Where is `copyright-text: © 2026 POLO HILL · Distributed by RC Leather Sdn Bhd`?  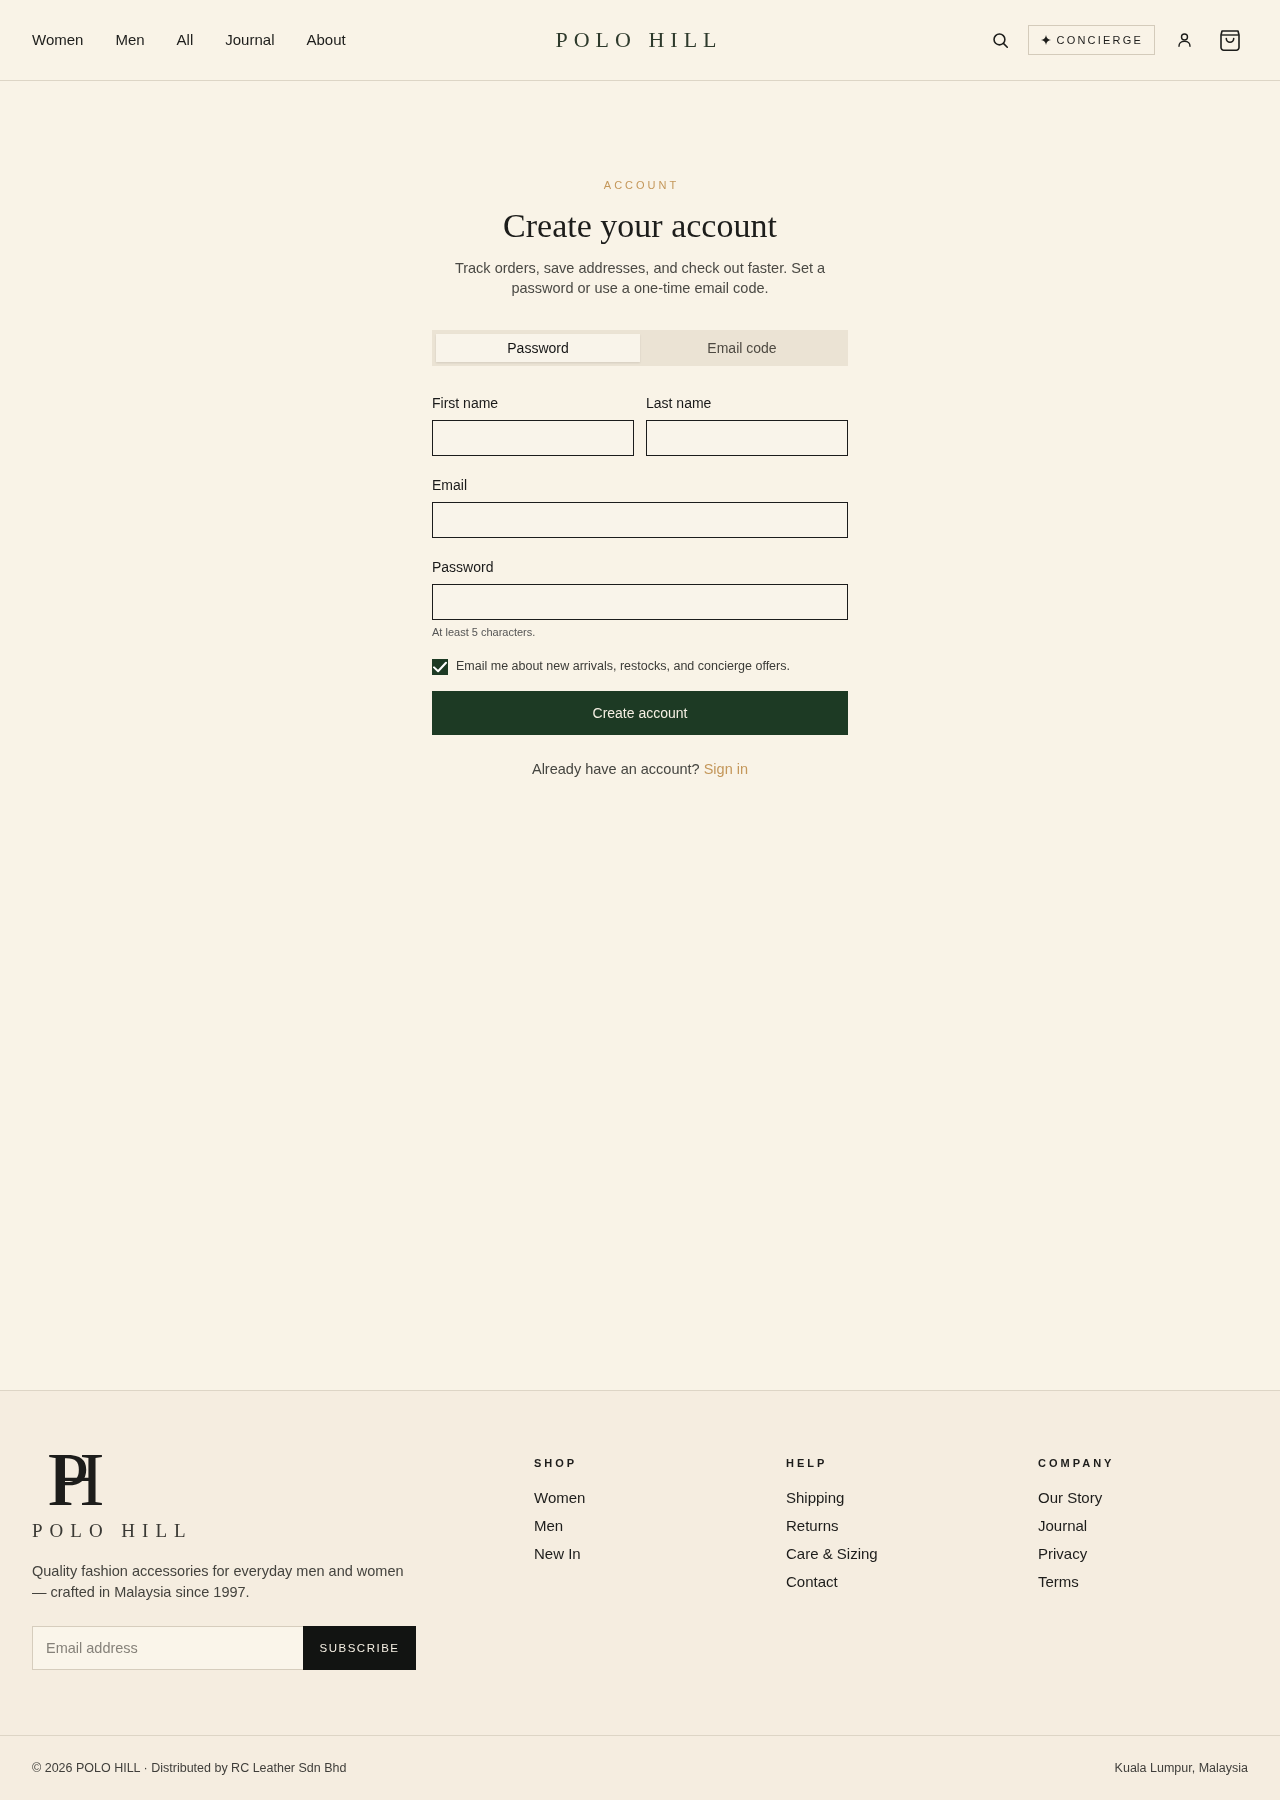 copyright-text: © 2026 POLO HILL · Distributed by RC Leather Sdn Bhd is located at coordinates (189, 1768).